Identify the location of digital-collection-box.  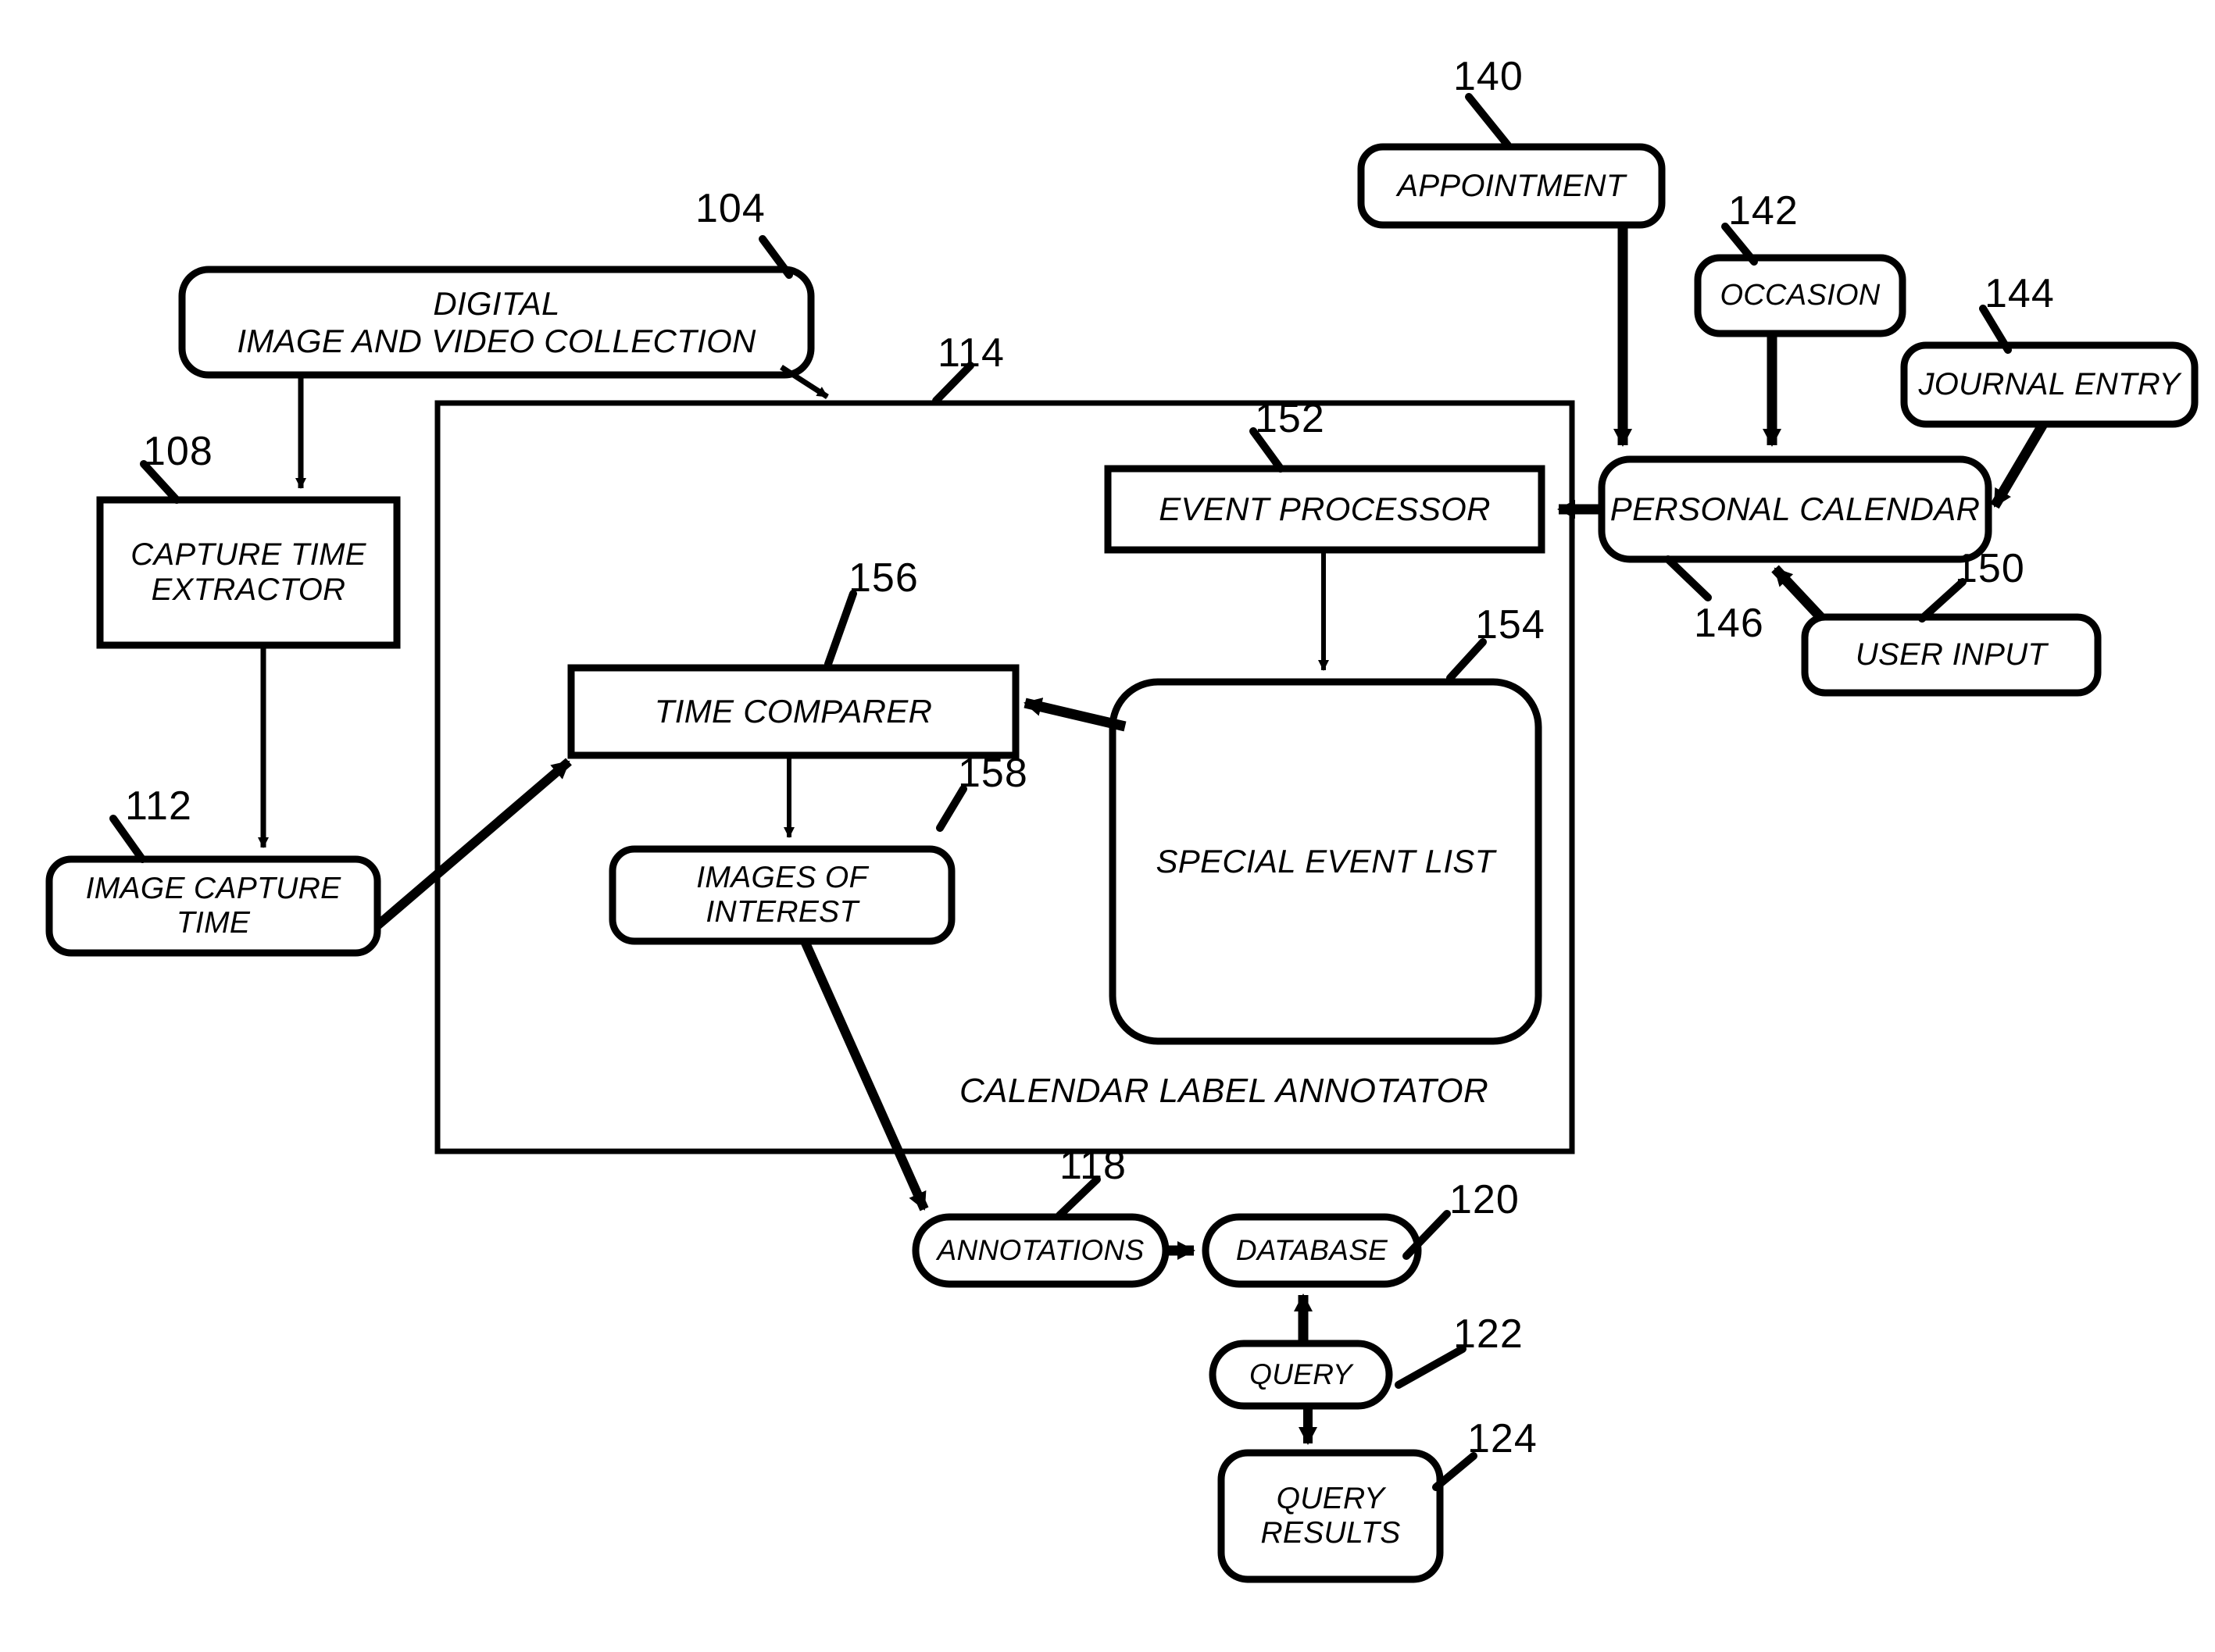
(496, 322).